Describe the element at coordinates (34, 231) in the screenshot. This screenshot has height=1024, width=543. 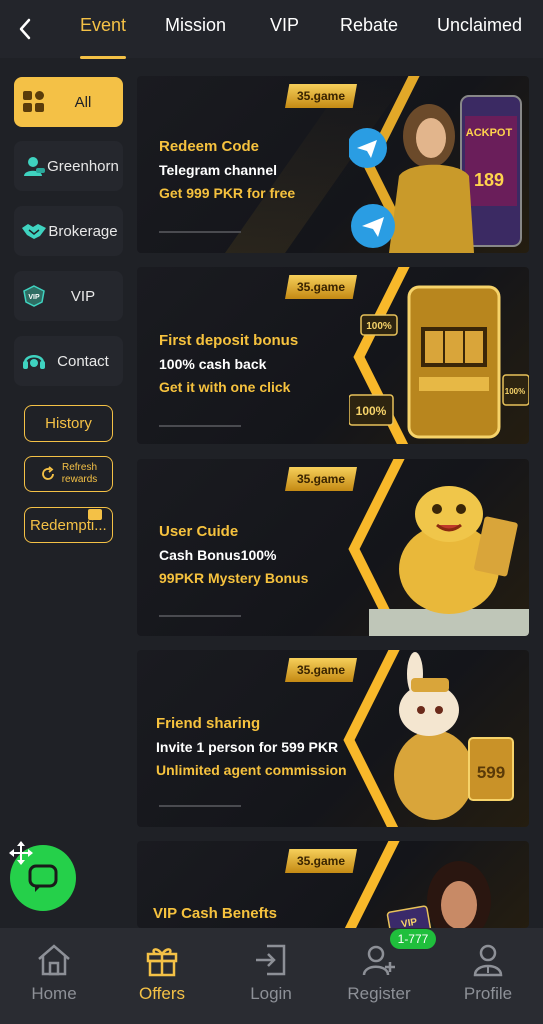
I see `handshake-icon` at that location.